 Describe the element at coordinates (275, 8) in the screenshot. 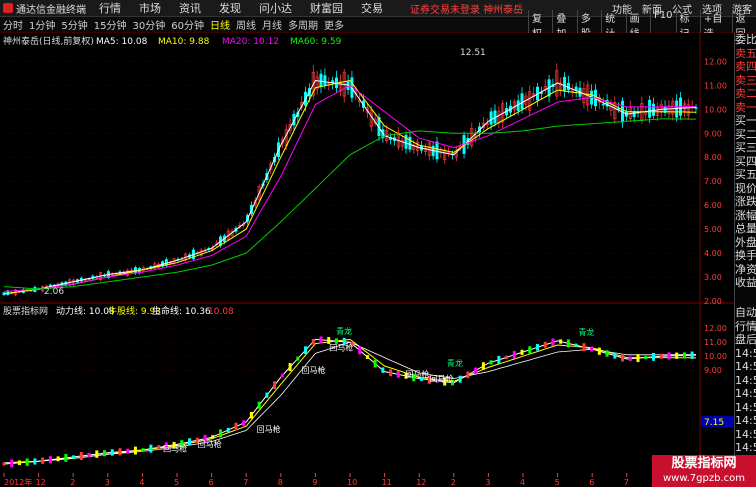

I see `menu-ask: 问小达` at that location.